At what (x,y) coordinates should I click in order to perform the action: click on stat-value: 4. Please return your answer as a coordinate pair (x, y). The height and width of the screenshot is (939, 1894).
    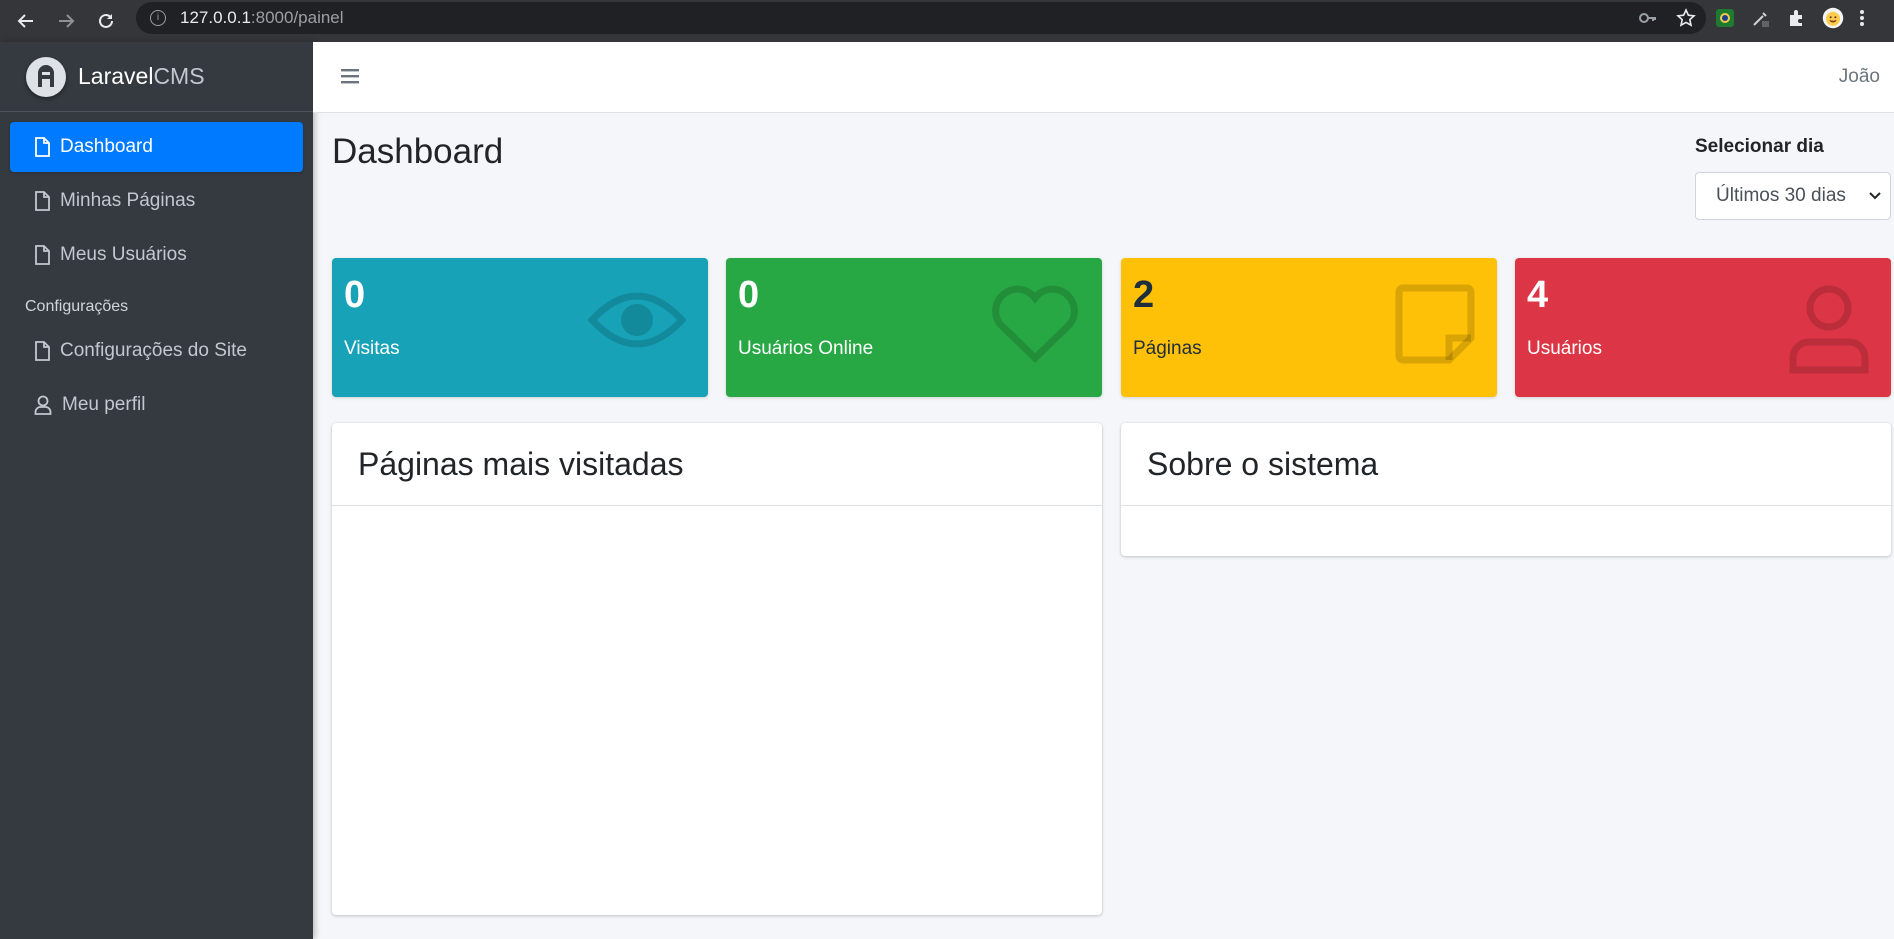
    Looking at the image, I should click on (1538, 295).